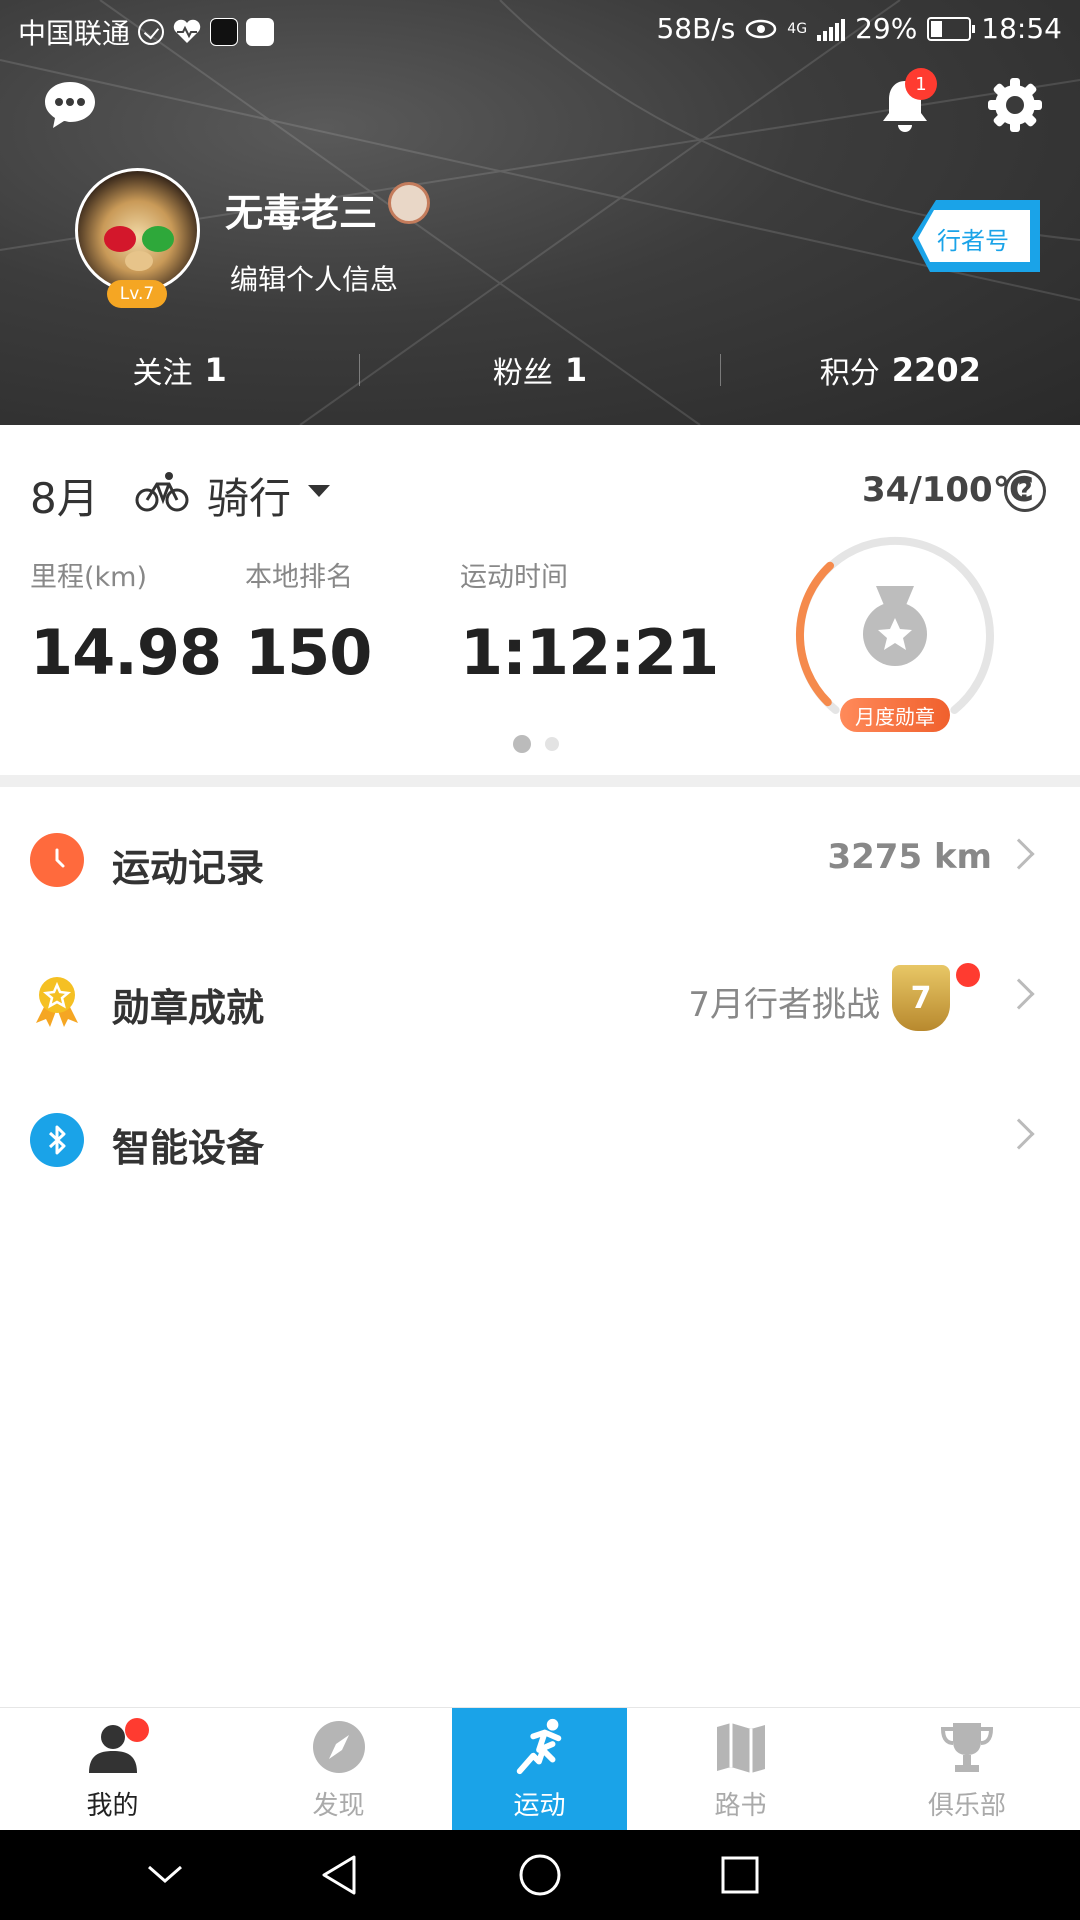 The height and width of the screenshot is (1920, 1080). What do you see at coordinates (540, 781) in the screenshot?
I see `section-divider` at bounding box center [540, 781].